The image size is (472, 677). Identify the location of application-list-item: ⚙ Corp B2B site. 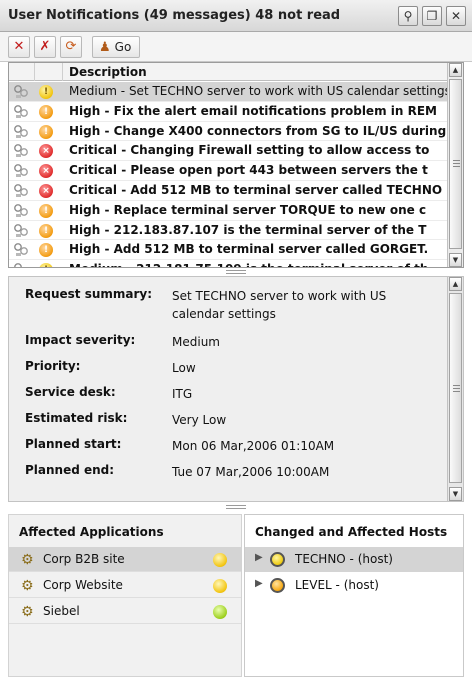
(125, 559).